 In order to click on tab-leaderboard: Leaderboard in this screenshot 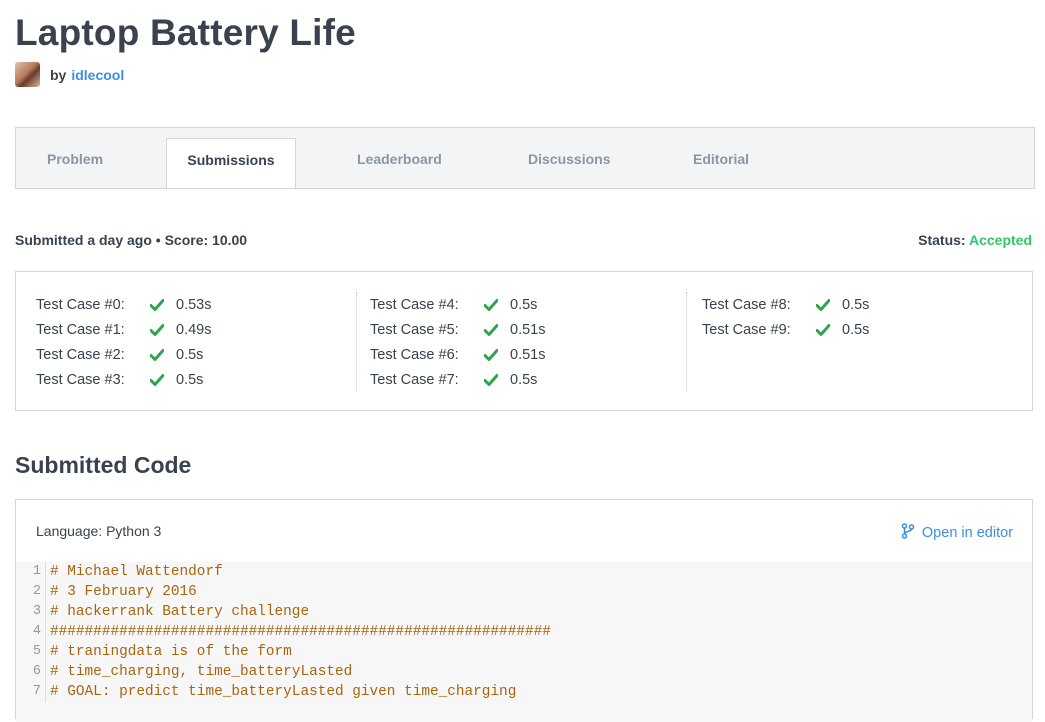, I will do `click(399, 158)`.